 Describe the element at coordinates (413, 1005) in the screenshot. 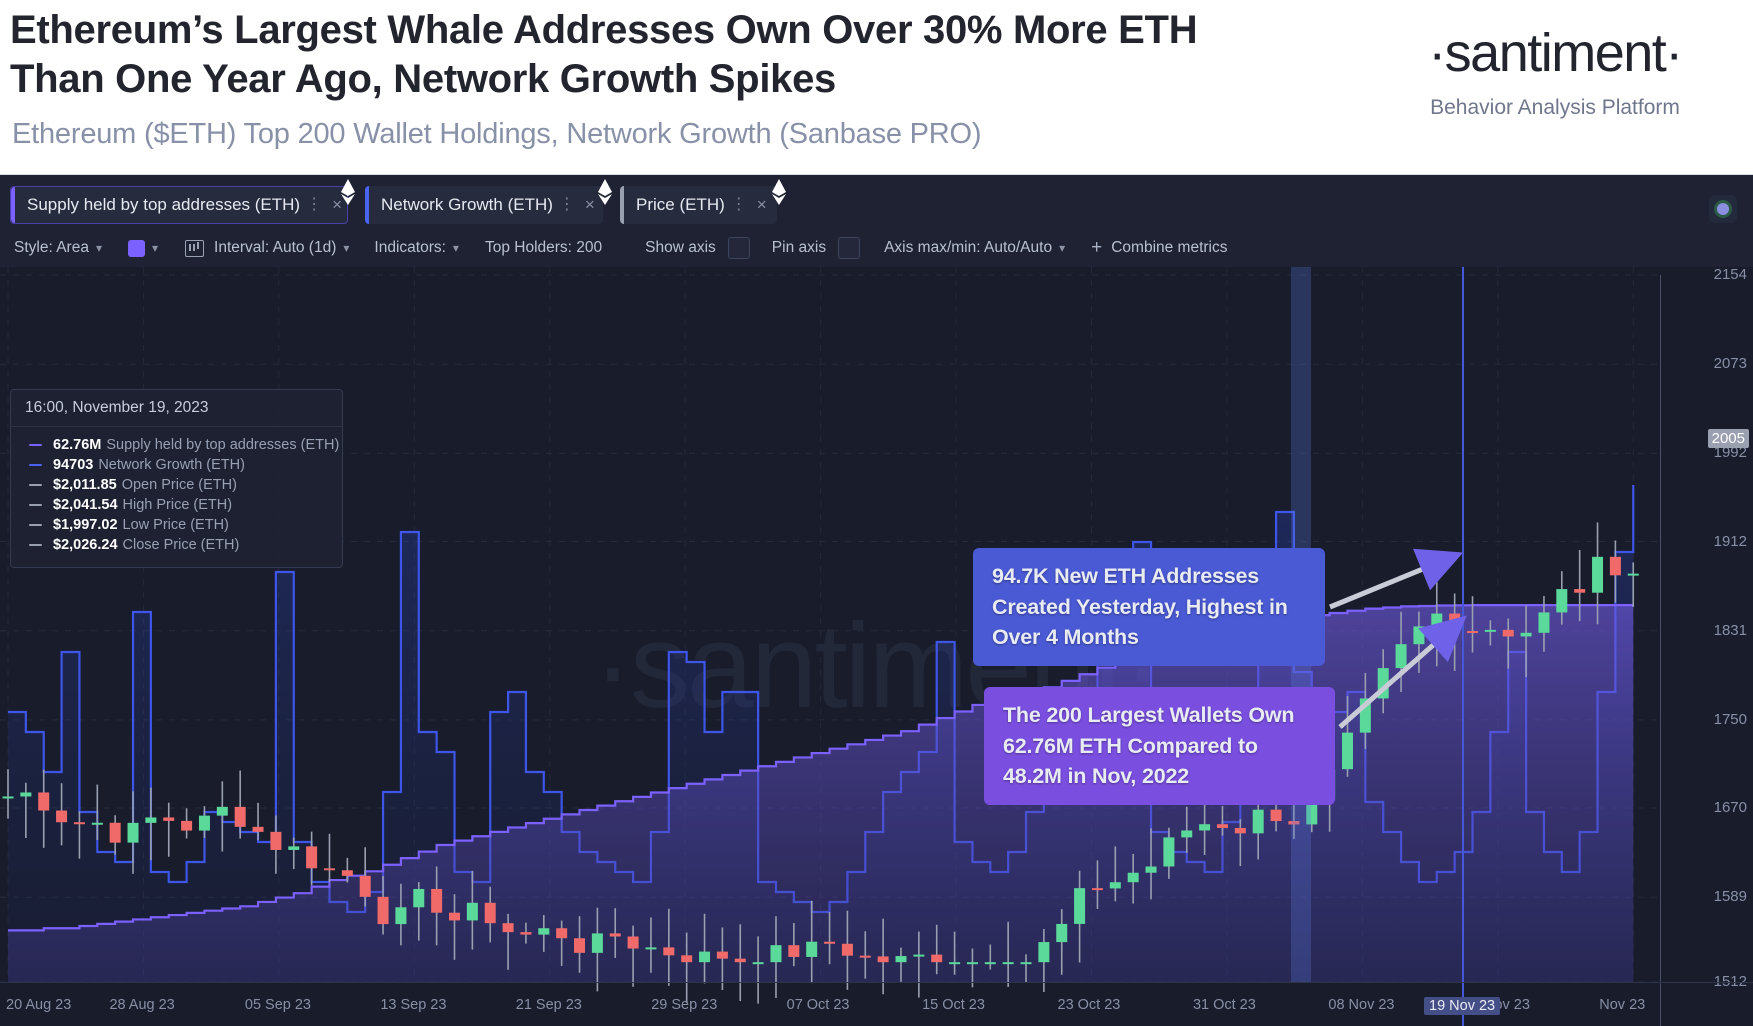

I see `x-axis-tick-label: 13 Sep 23` at that location.